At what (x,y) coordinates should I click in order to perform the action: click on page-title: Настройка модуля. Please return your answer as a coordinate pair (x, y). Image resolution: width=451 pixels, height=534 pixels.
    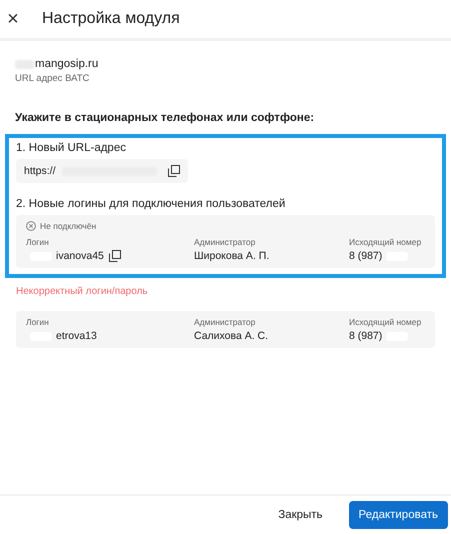
    Looking at the image, I should click on (111, 19).